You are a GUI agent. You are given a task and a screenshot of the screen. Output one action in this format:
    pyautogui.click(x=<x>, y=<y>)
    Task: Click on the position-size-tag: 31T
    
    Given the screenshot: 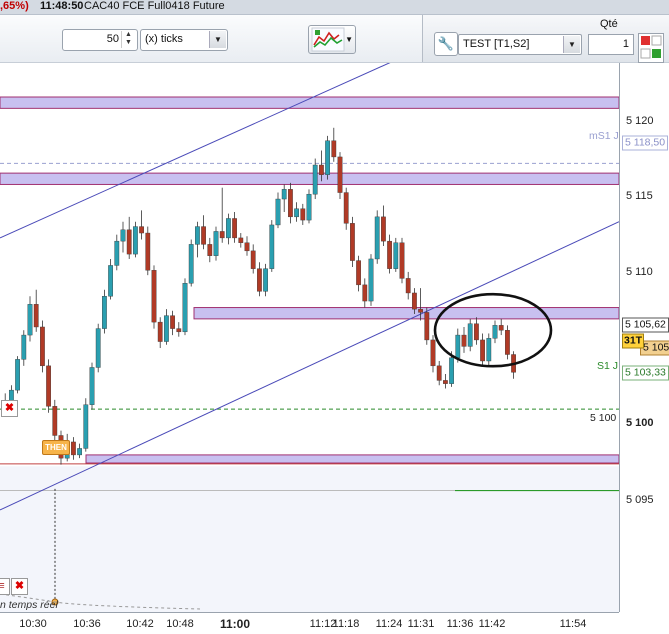 What is the action you would take?
    pyautogui.click(x=633, y=341)
    